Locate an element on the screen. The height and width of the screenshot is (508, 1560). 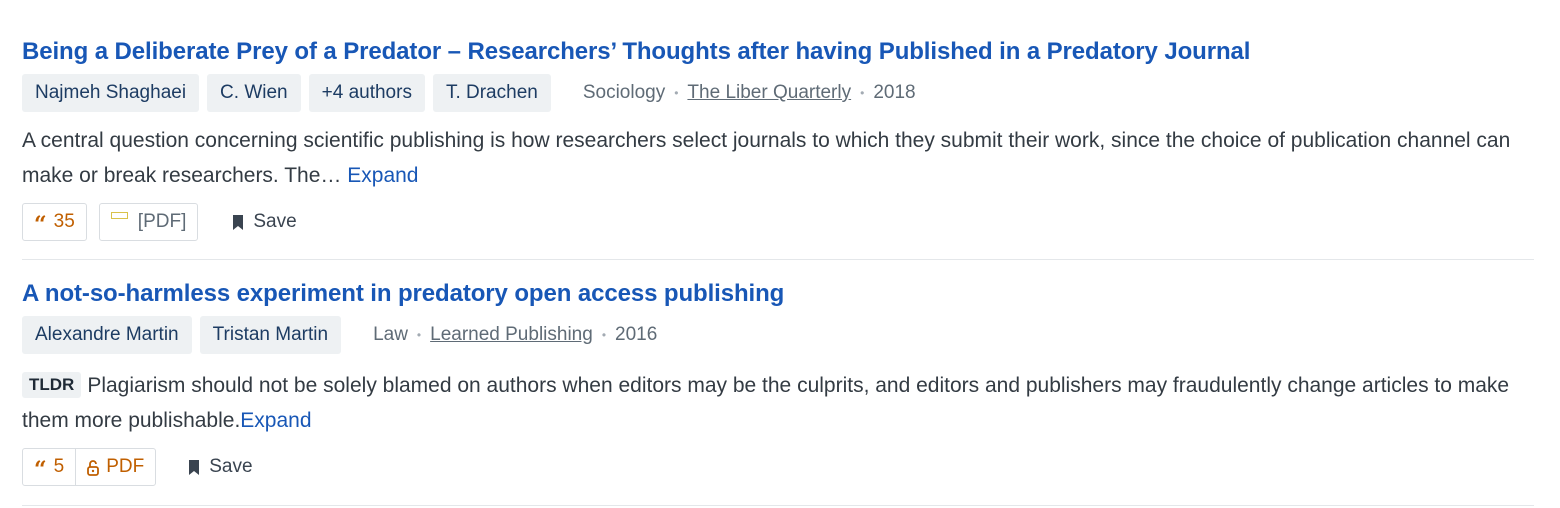
more-authors-button: +4 authors is located at coordinates (366, 93).